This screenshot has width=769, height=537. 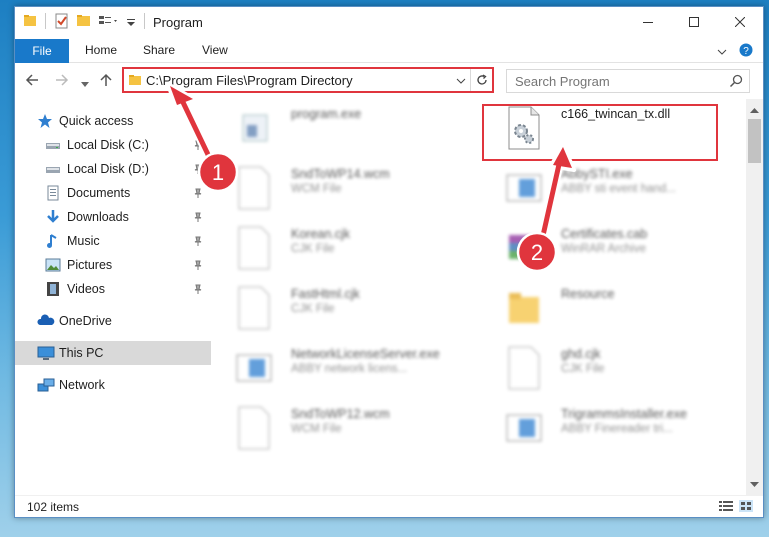 I want to click on app-window-icon, so click(x=254, y=368).